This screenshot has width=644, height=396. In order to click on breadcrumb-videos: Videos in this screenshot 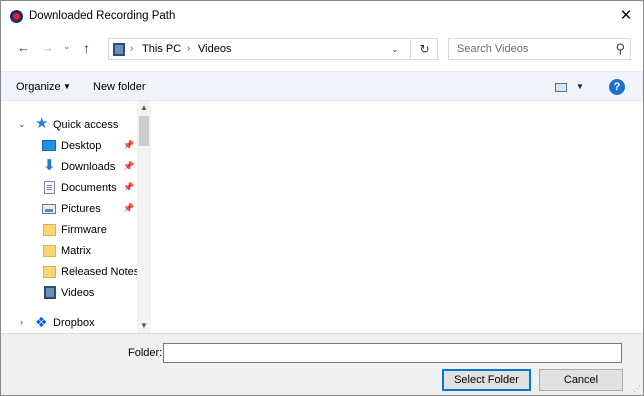, I will do `click(214, 49)`.